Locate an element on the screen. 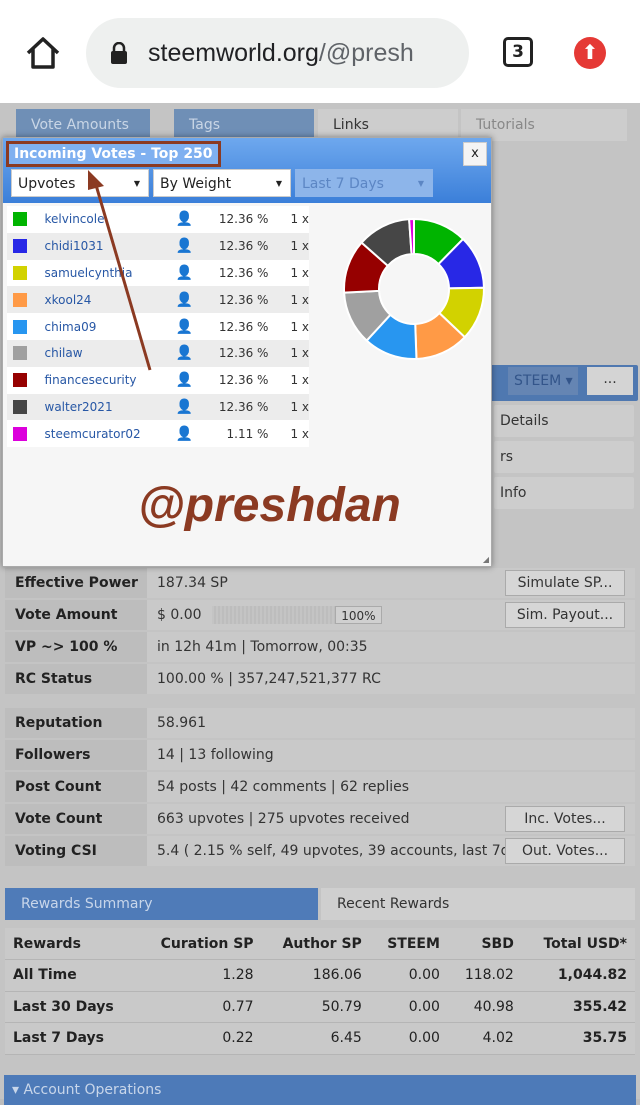 This screenshot has width=640, height=1105. address-bar: steemworld.org/@presh is located at coordinates (277, 53).